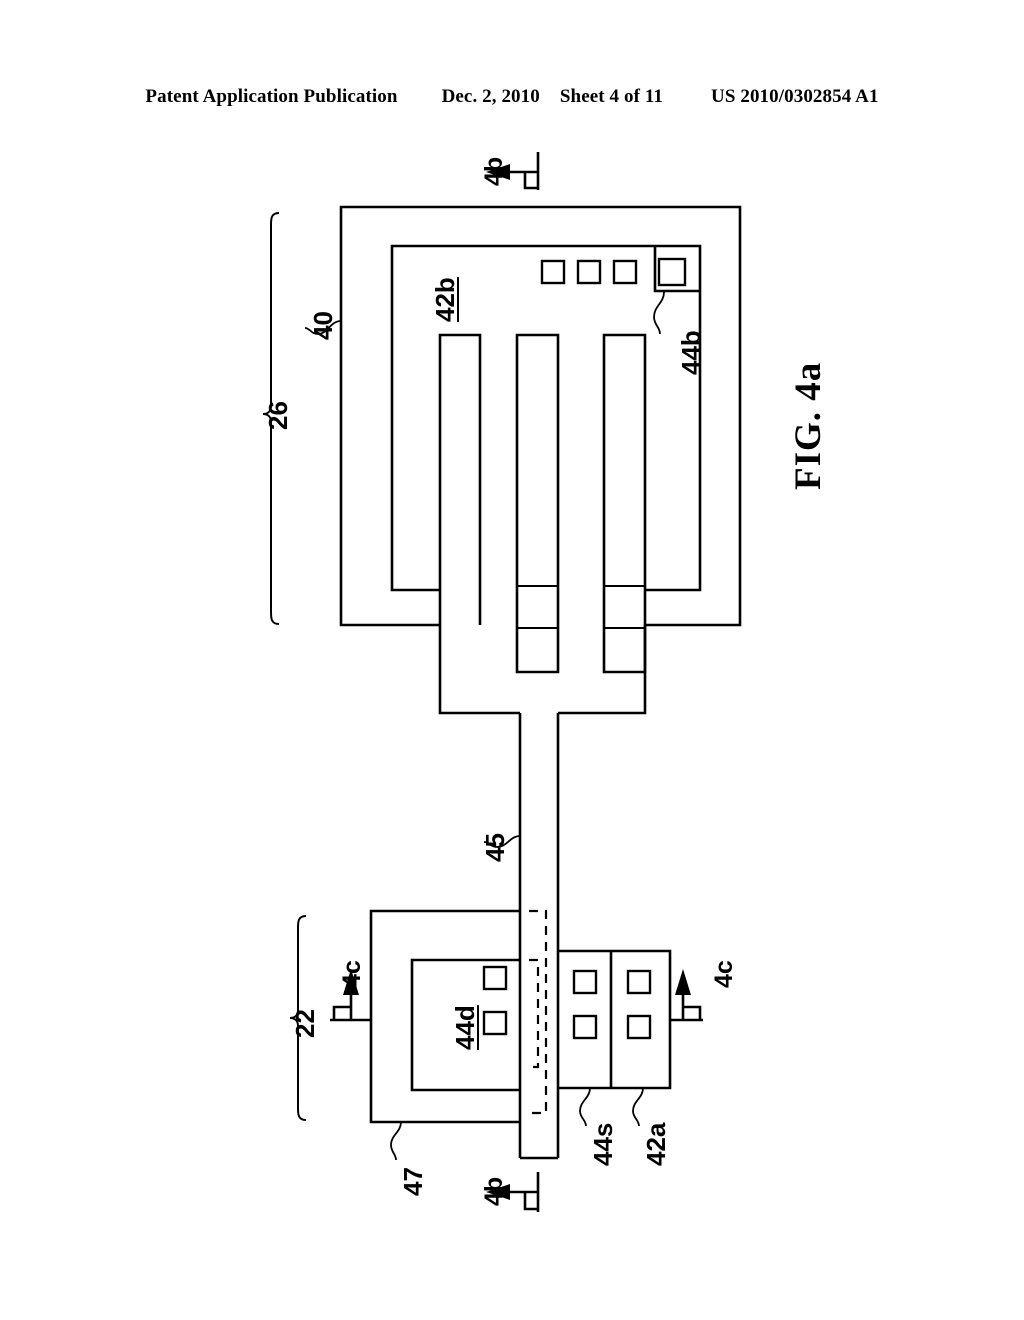  Describe the element at coordinates (323, 325) in the screenshot. I see `label-40: 40` at that location.